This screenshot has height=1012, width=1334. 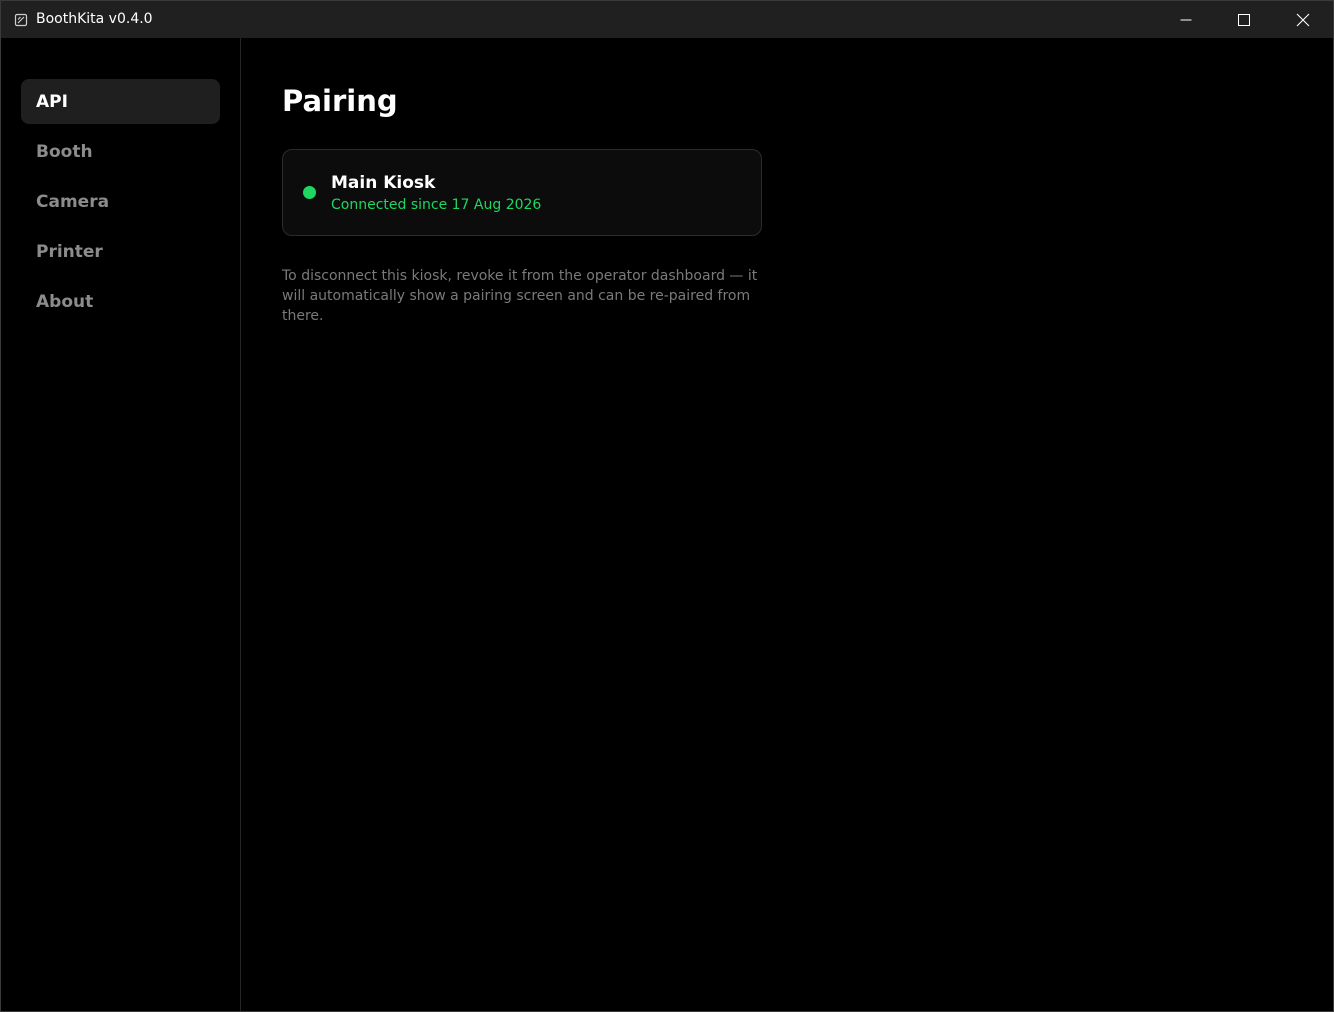 What do you see at coordinates (436, 205) in the screenshot?
I see `kiosk-status: Connected since 17 Aug 2026` at bounding box center [436, 205].